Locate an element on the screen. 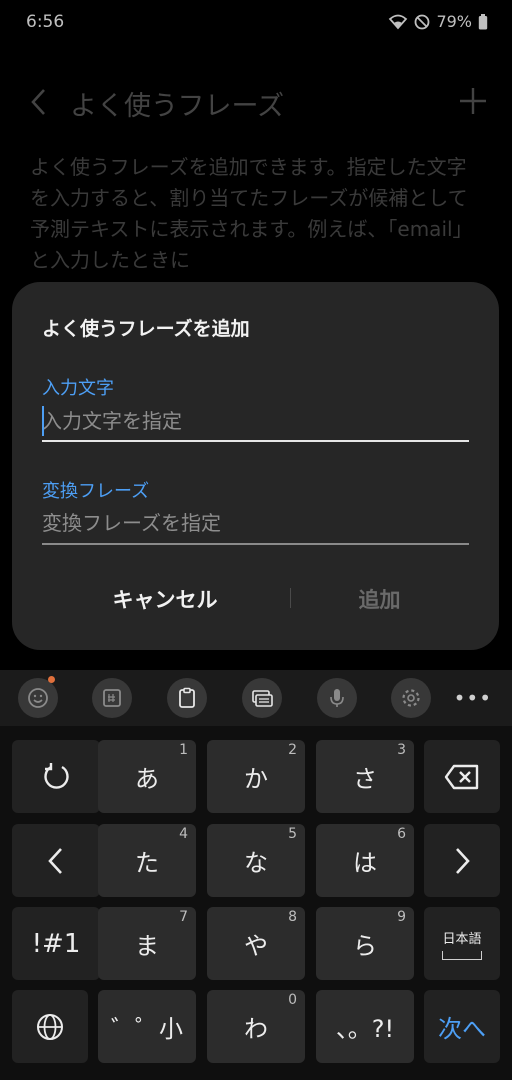  key-ma: ま7 is located at coordinates (147, 943).